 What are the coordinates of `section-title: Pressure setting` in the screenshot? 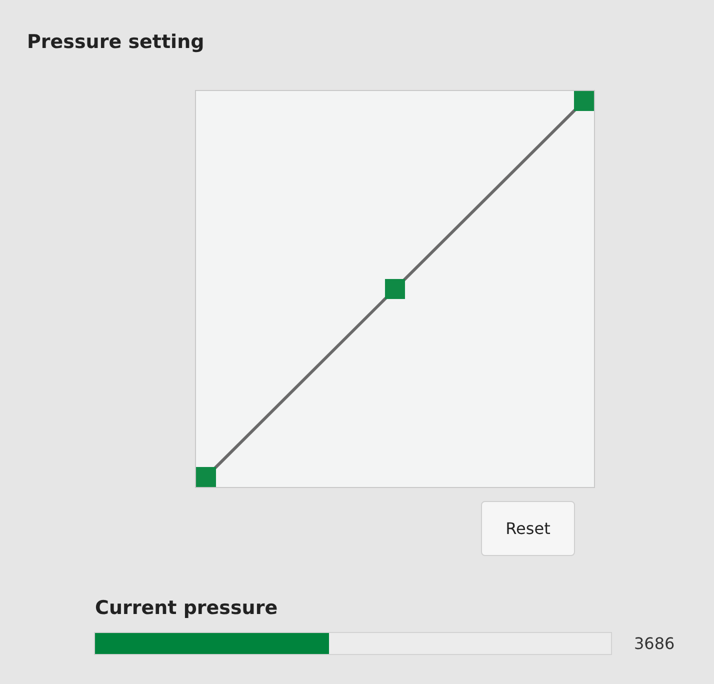 It's located at (115, 42).